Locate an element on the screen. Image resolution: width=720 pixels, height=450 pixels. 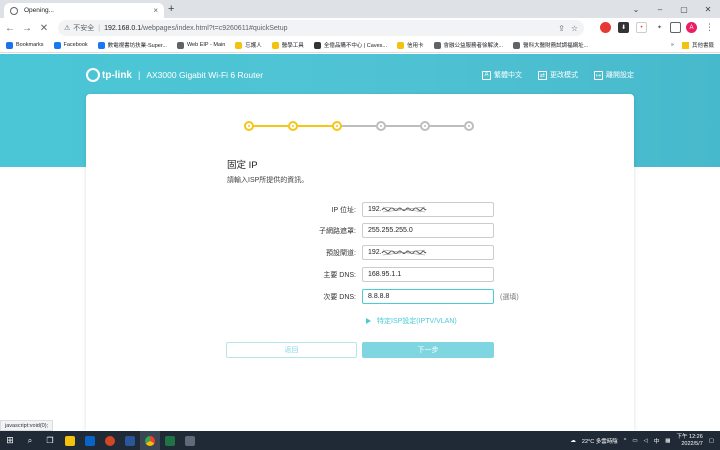
expand-triangle-icon is located at coordinates (368, 321).